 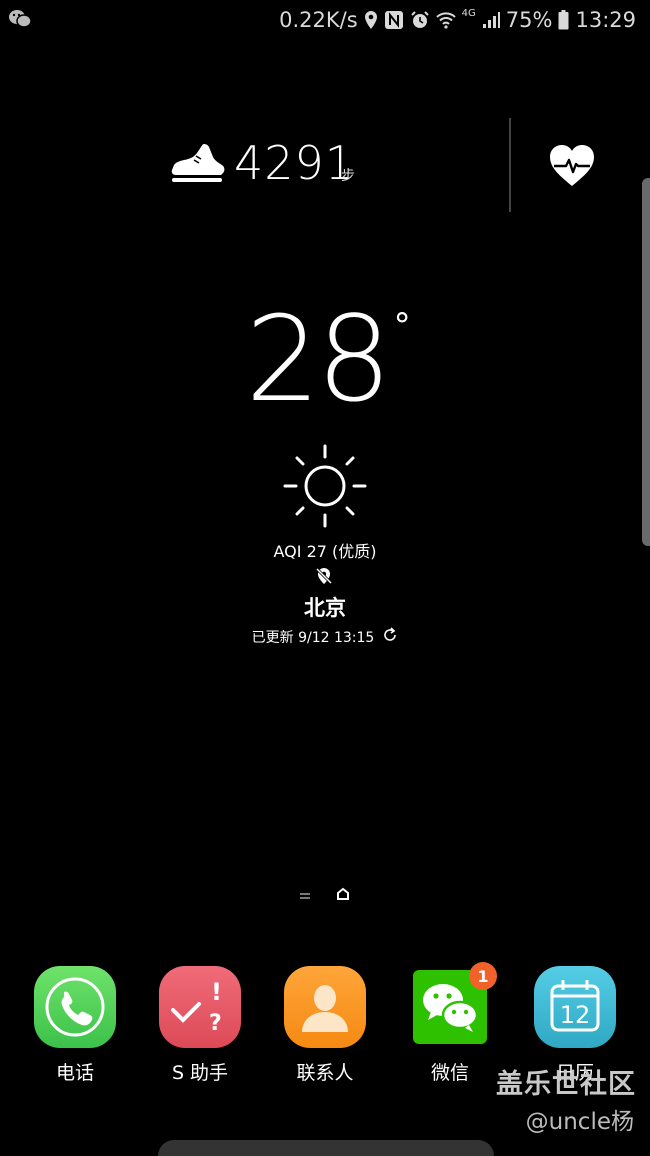 I want to click on steps-count: 4291, so click(x=295, y=163).